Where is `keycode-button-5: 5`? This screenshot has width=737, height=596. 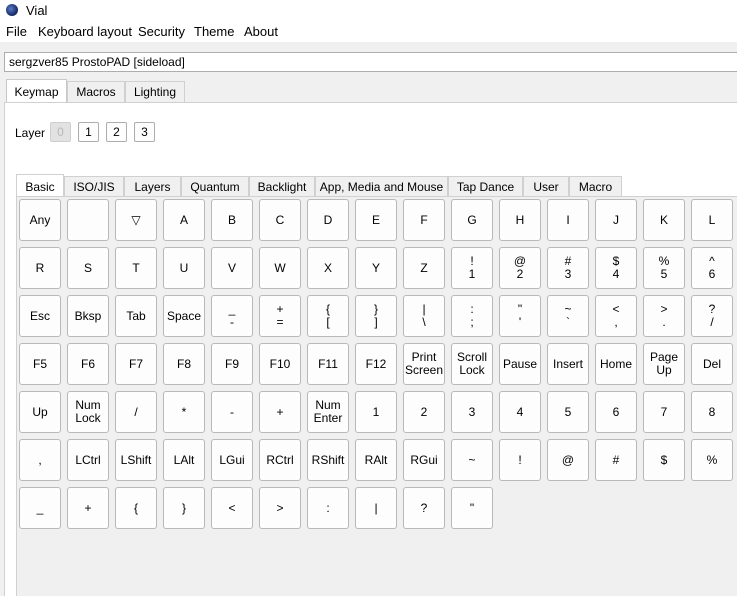 keycode-button-5: 5 is located at coordinates (568, 412).